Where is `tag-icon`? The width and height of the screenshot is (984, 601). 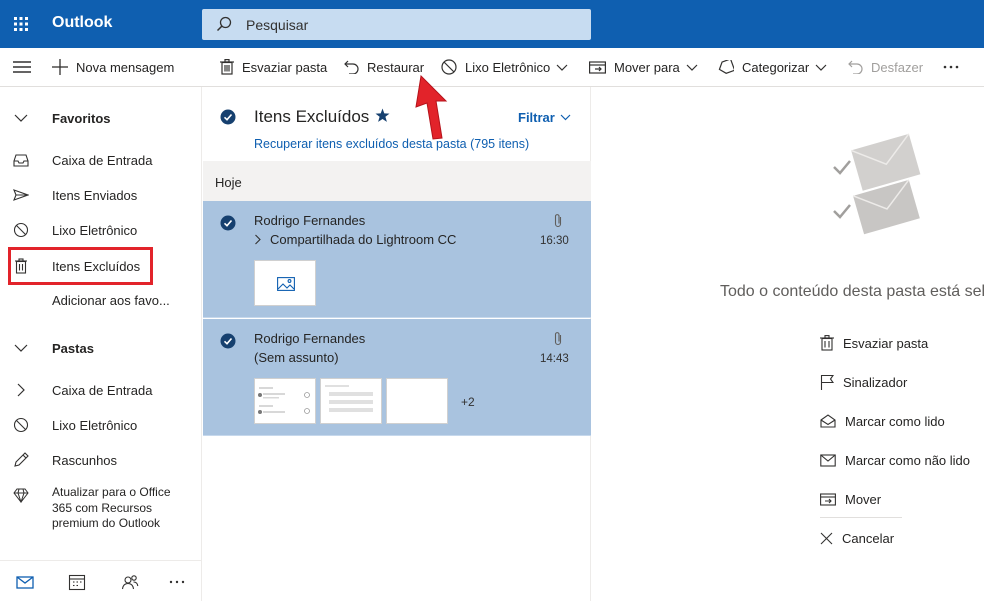
tag-icon is located at coordinates (726, 67).